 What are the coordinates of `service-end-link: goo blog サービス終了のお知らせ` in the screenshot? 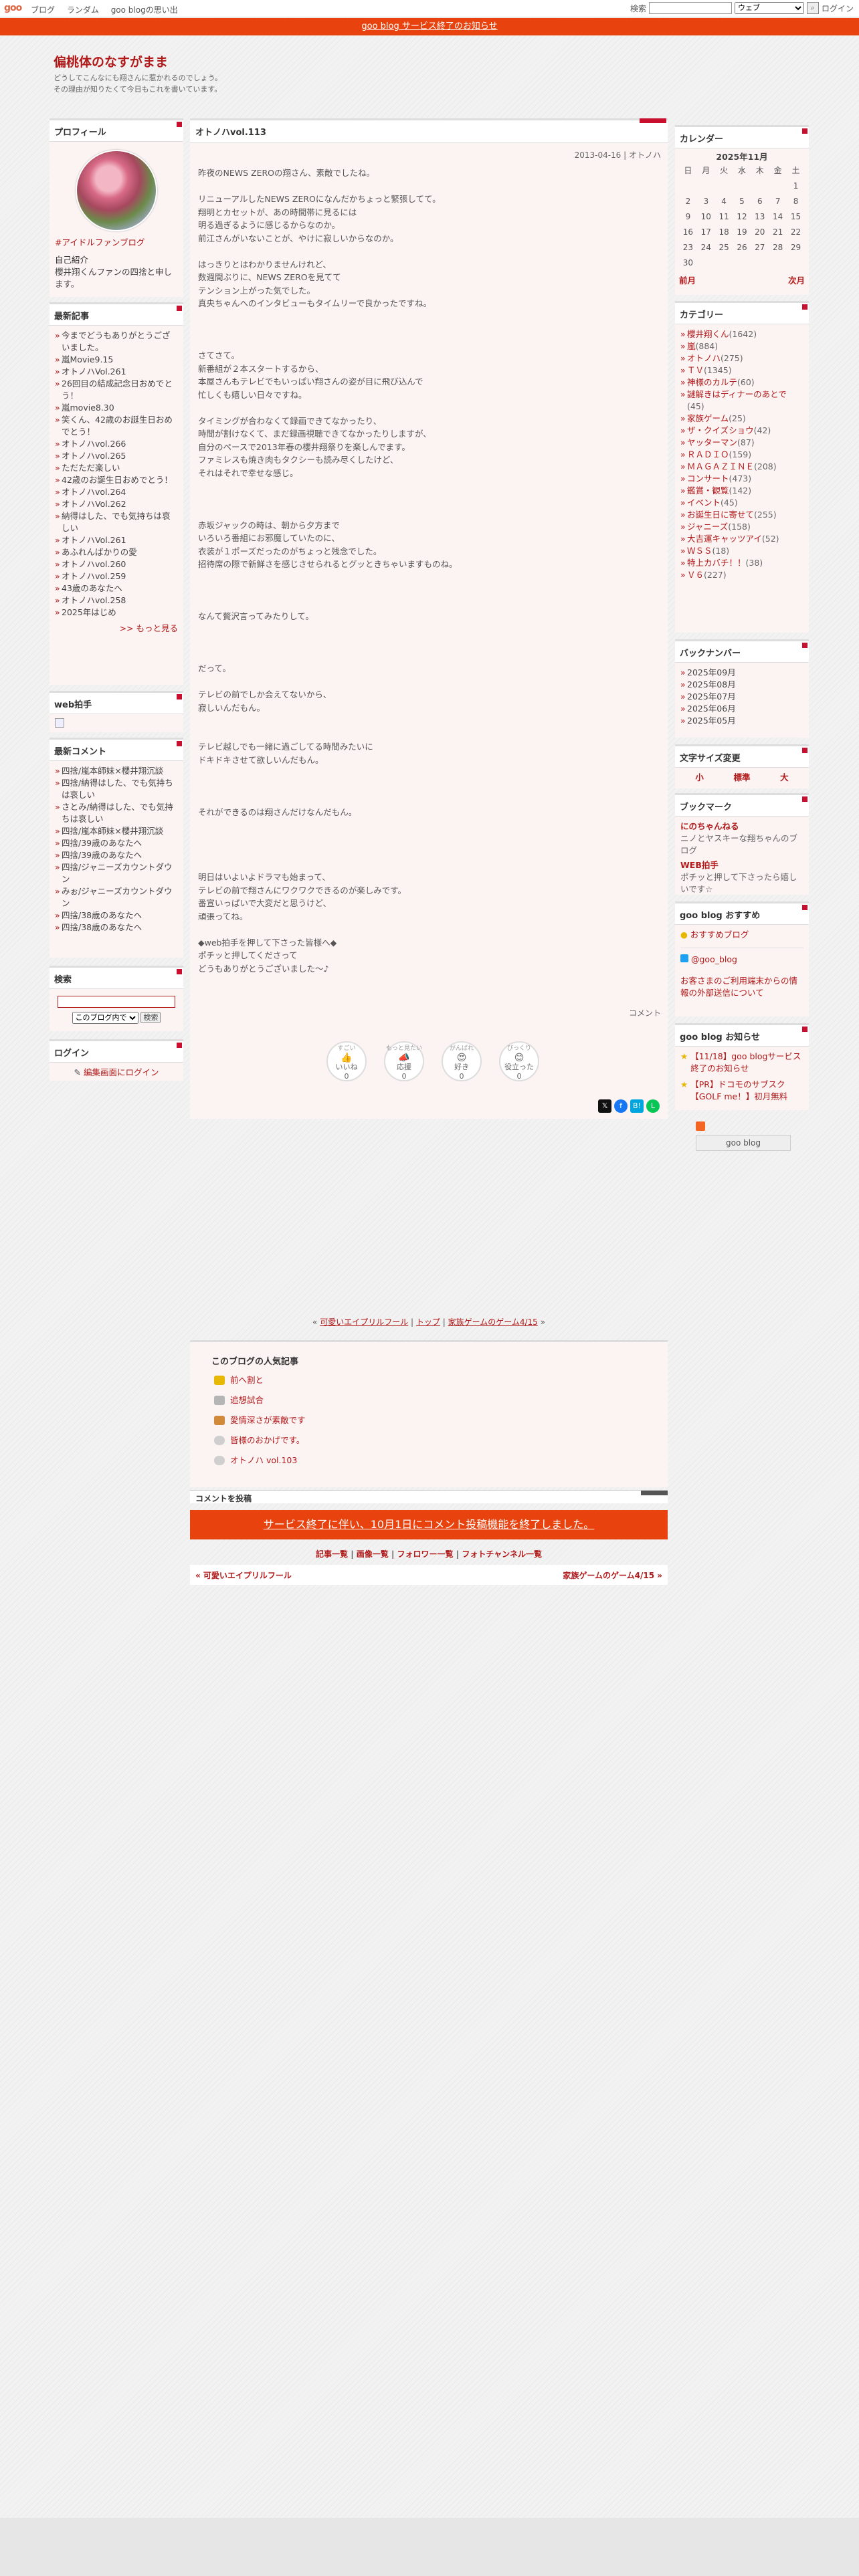 It's located at (429, 26).